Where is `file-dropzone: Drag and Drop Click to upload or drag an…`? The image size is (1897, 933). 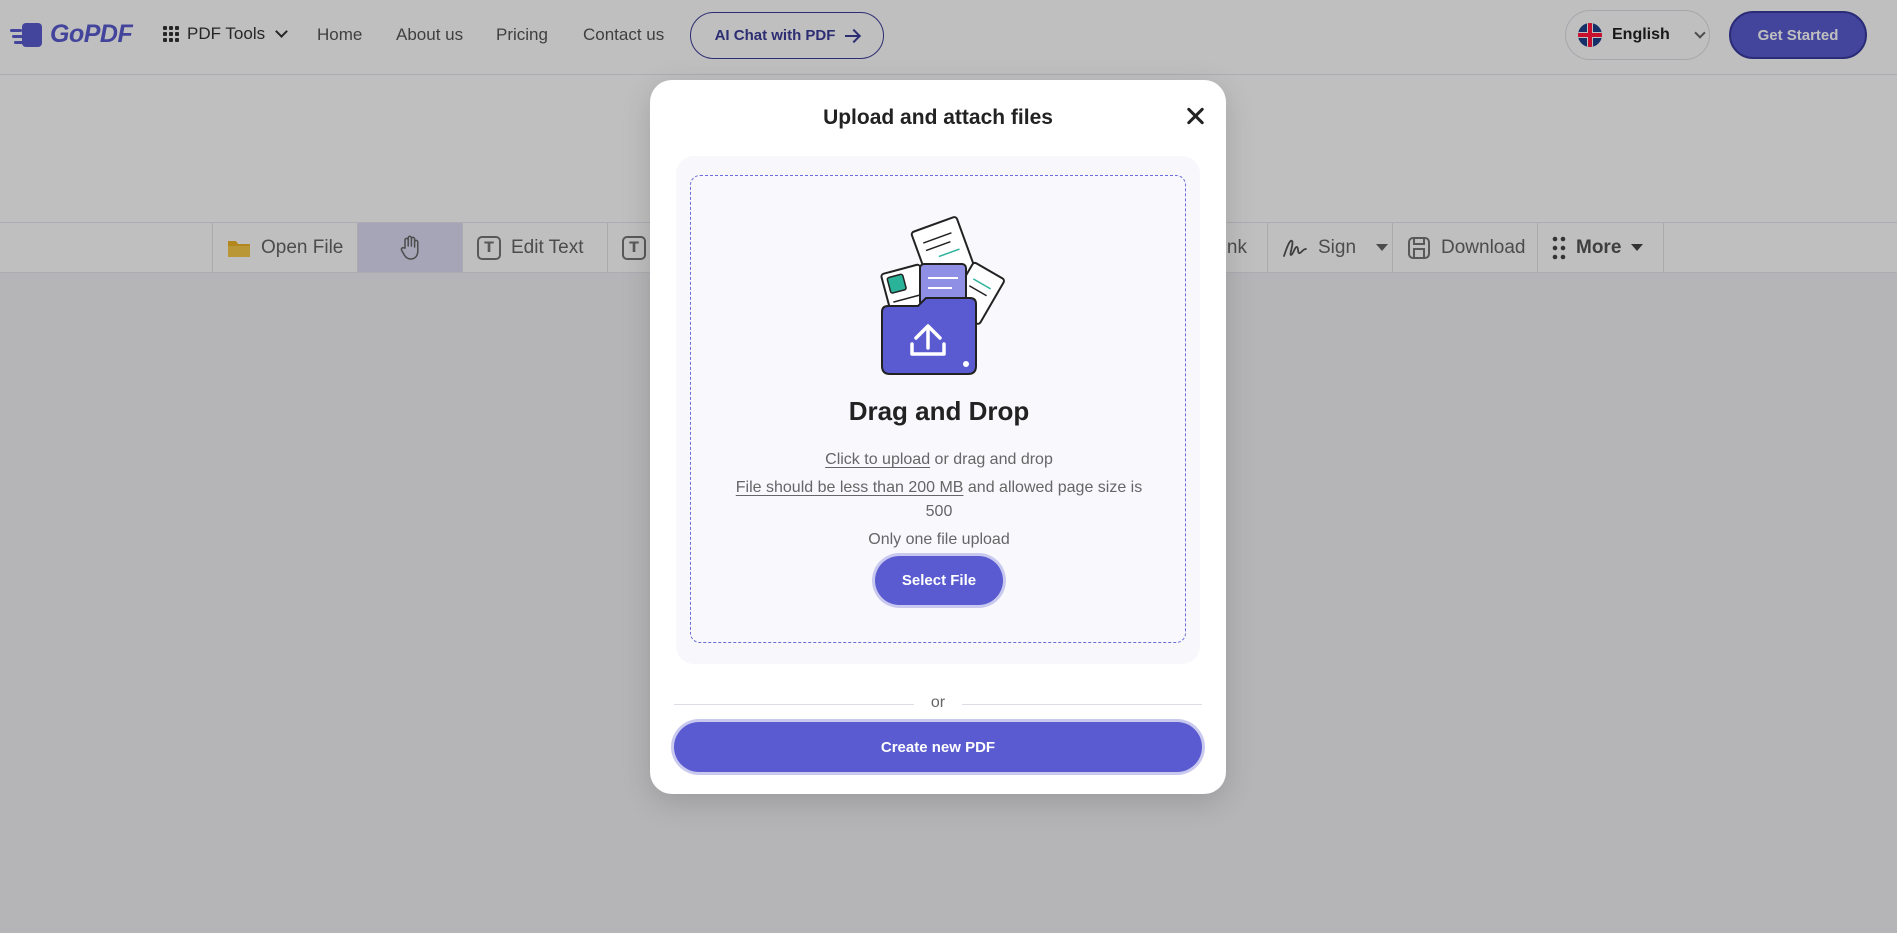
file-dropzone: Drag and Drop Click to upload or drag an… is located at coordinates (938, 409).